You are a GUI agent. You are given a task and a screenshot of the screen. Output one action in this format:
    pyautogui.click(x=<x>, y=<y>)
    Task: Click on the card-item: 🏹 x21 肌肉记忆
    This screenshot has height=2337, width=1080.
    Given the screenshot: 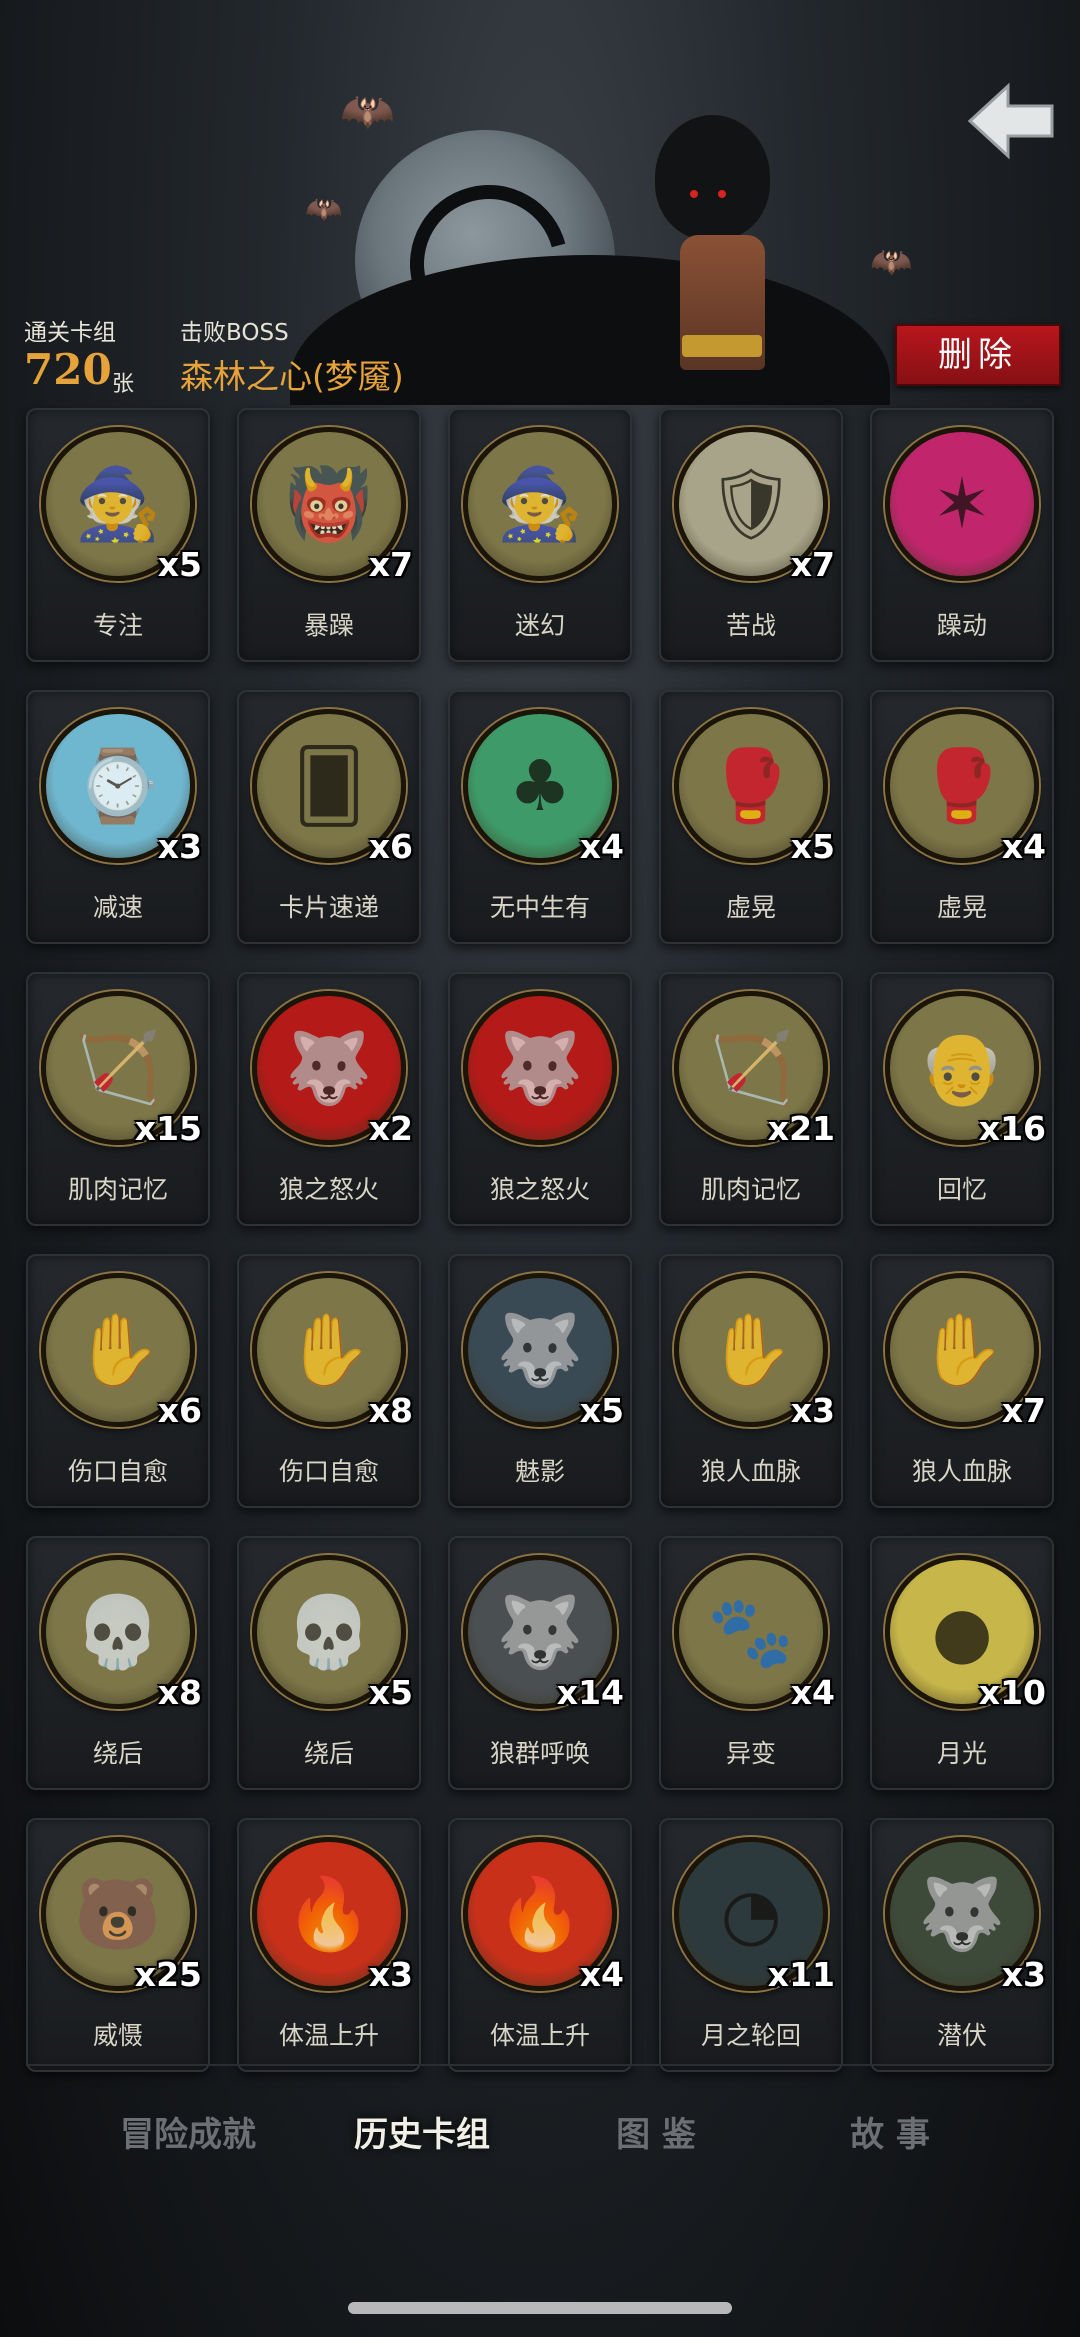 What is the action you would take?
    pyautogui.click(x=751, y=1099)
    